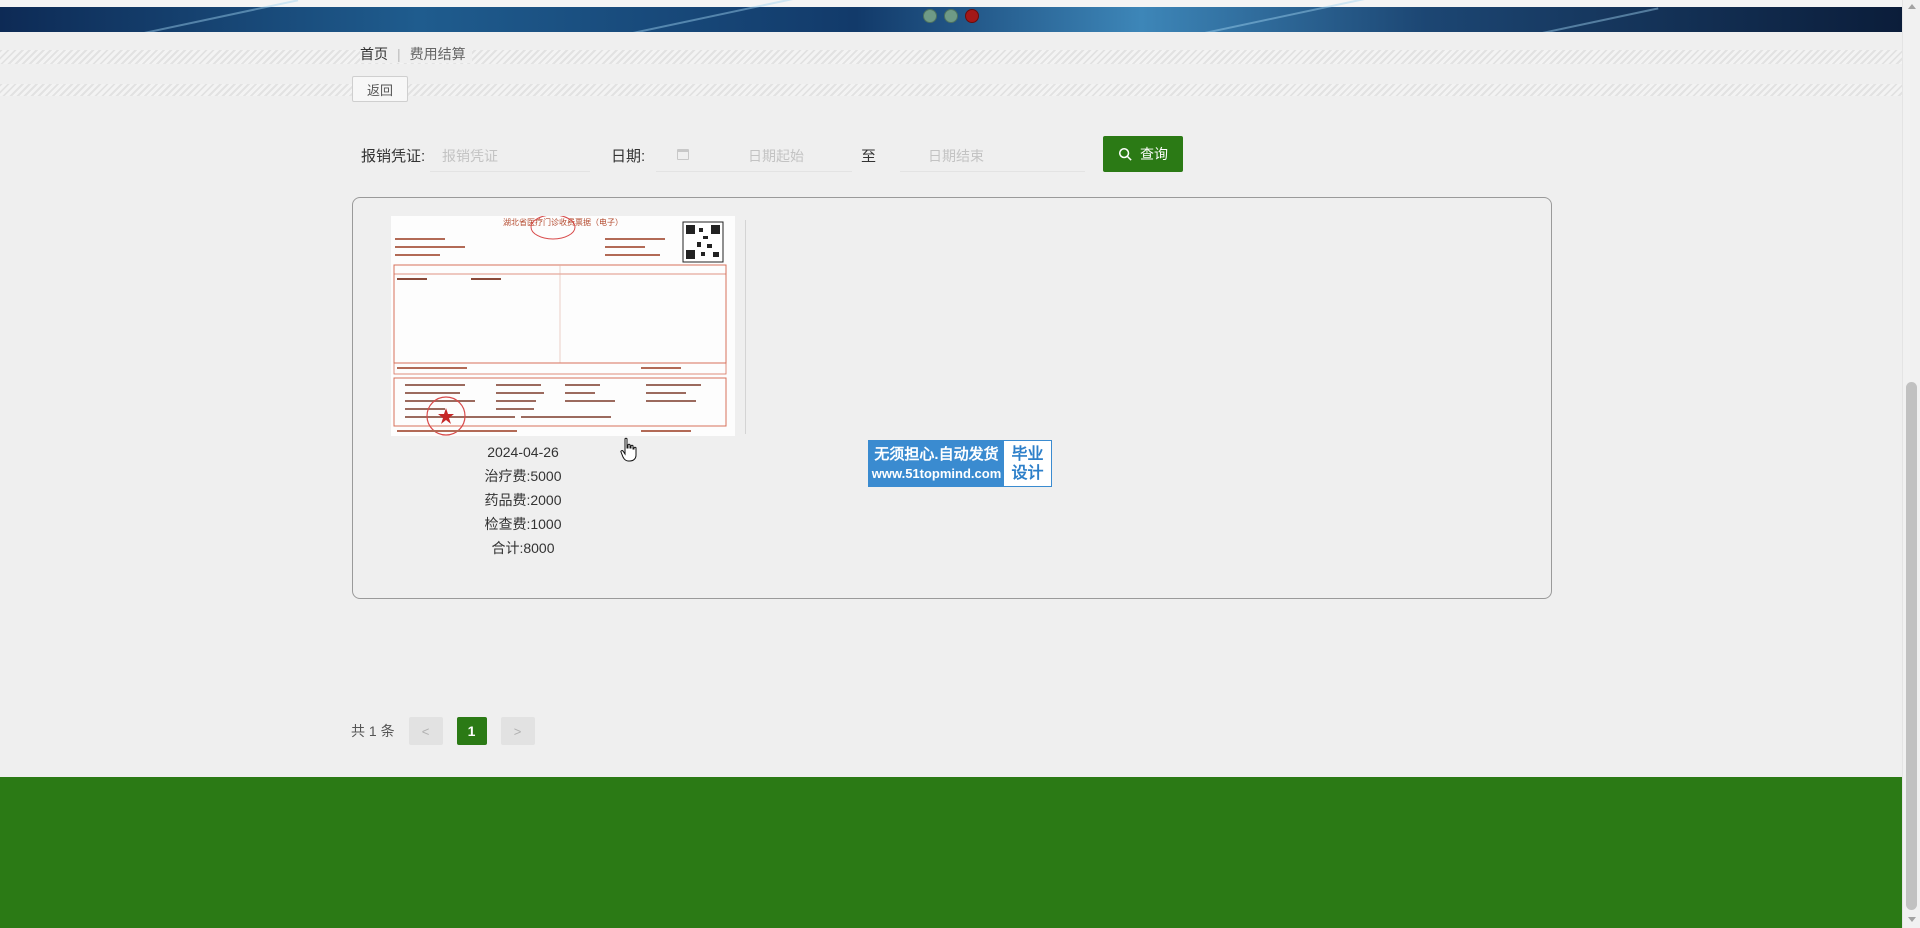  Describe the element at coordinates (523, 548) in the screenshot. I see `total-fee: 合计:8000` at that location.